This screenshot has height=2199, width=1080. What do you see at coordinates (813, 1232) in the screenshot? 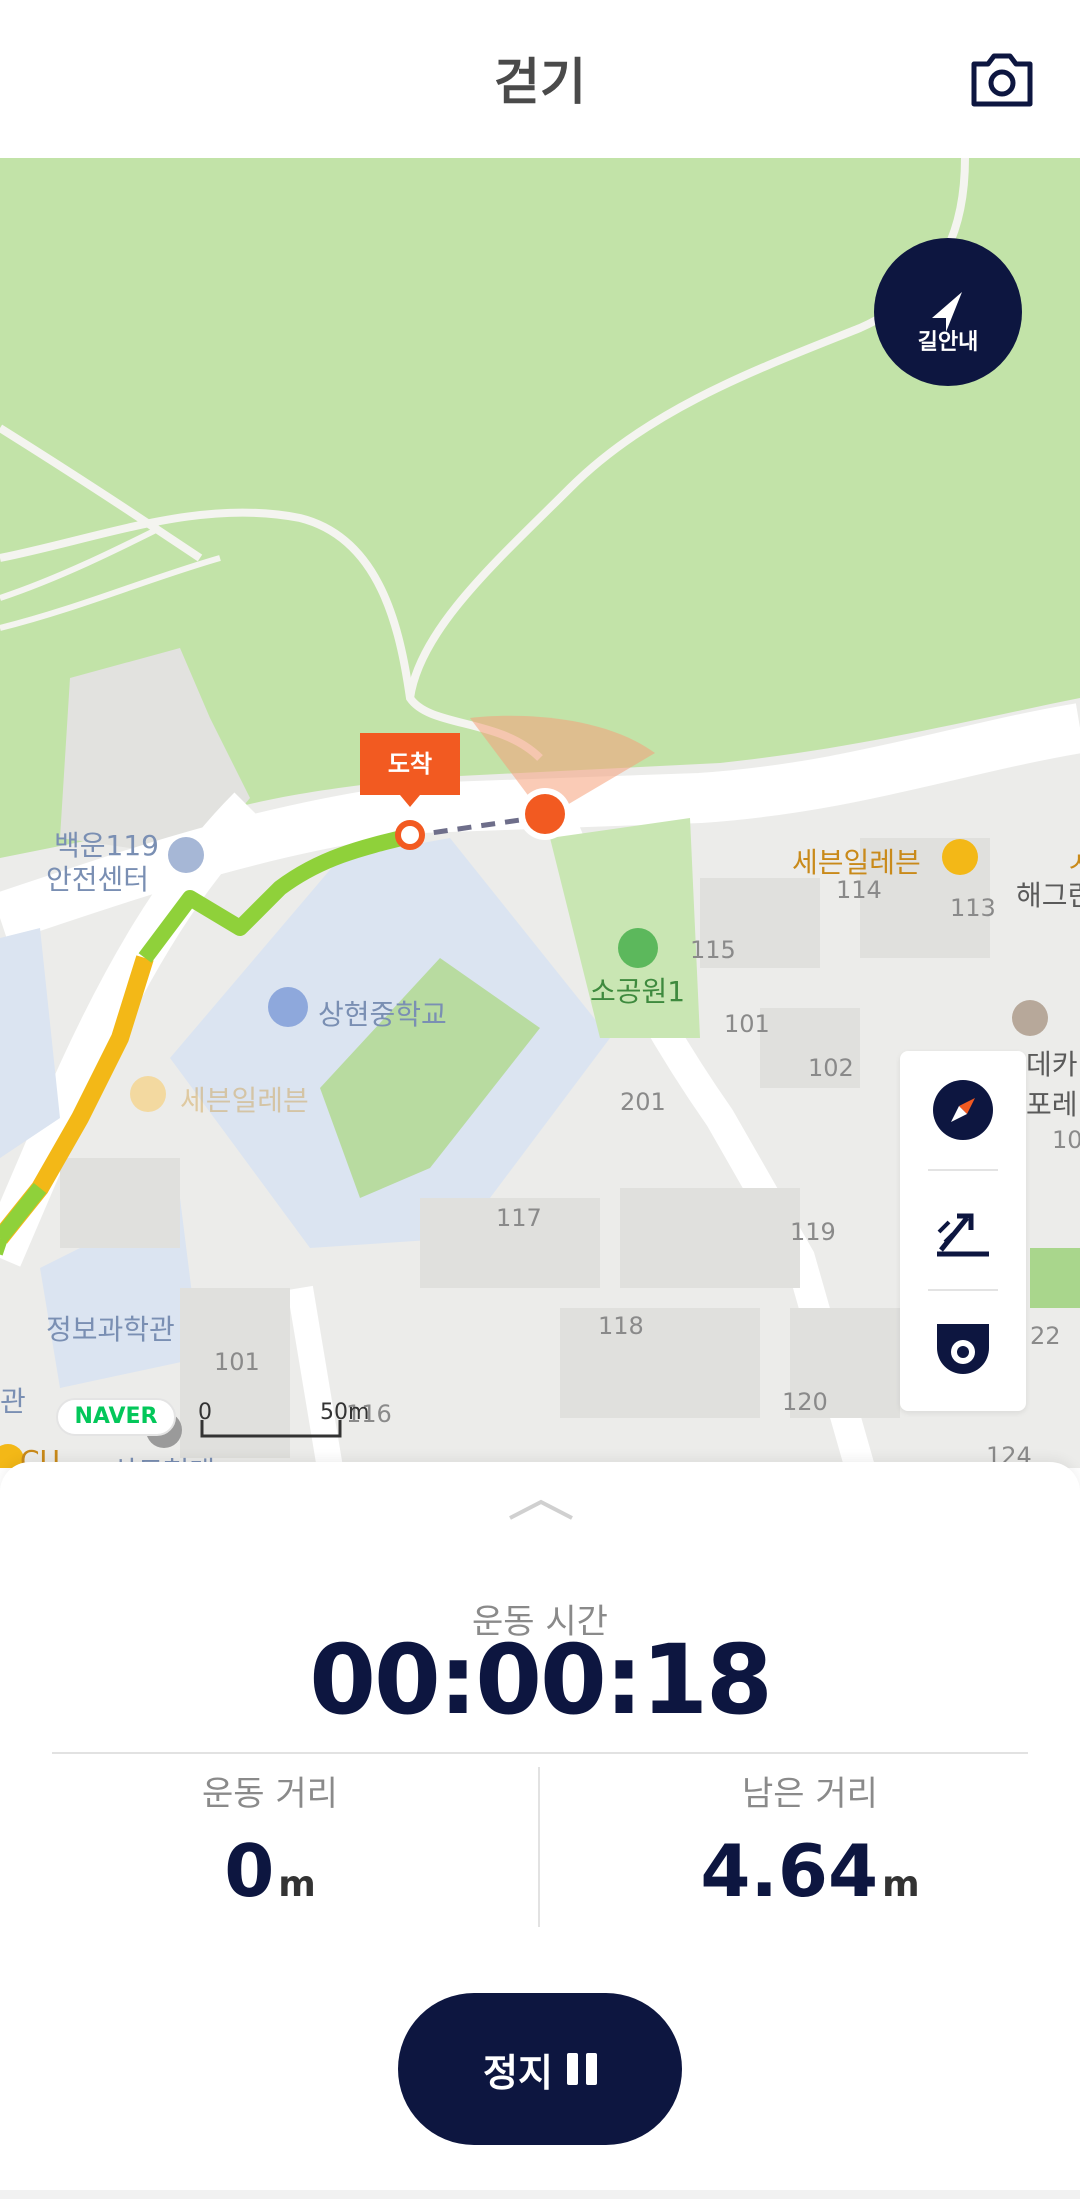
I see `building-number: 119` at bounding box center [813, 1232].